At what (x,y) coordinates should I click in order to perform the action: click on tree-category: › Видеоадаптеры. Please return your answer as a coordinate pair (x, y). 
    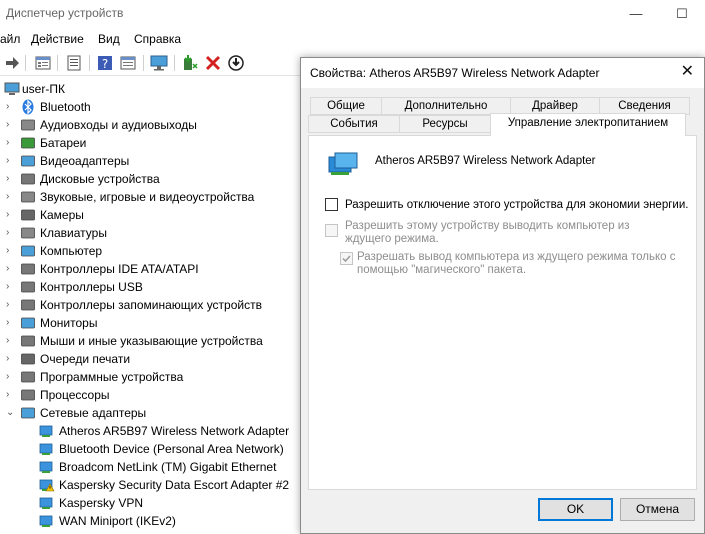
    Looking at the image, I should click on (150, 161).